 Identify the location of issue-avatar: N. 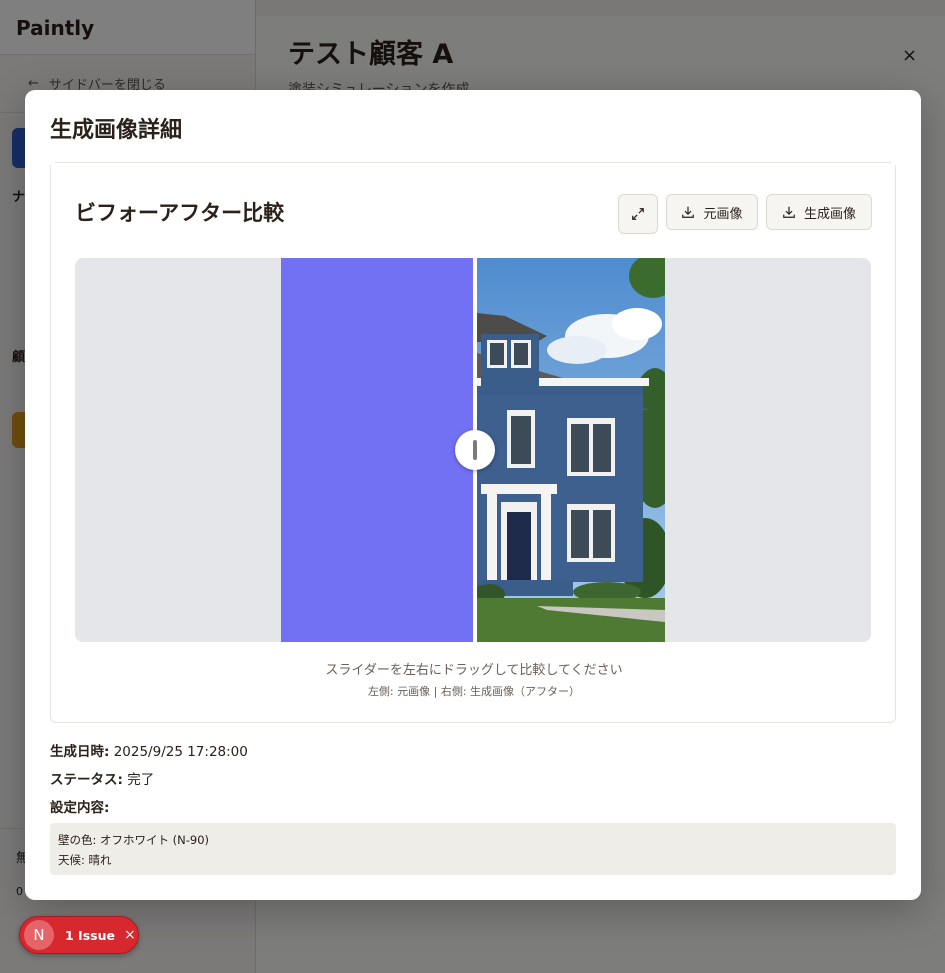
(39, 935).